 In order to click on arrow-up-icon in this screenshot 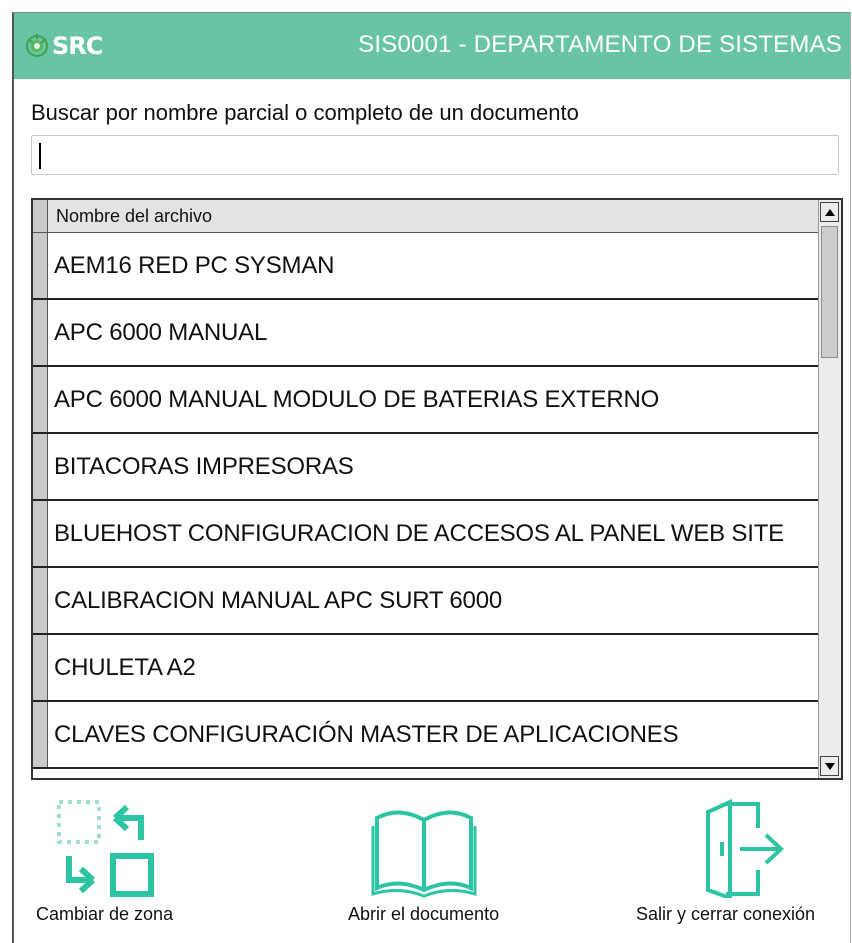, I will do `click(829, 212)`.